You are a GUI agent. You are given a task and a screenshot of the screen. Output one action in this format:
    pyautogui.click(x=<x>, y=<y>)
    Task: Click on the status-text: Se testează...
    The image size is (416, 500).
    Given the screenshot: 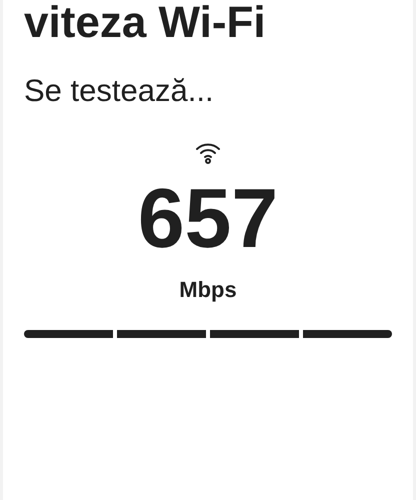 What is the action you would take?
    pyautogui.click(x=119, y=91)
    